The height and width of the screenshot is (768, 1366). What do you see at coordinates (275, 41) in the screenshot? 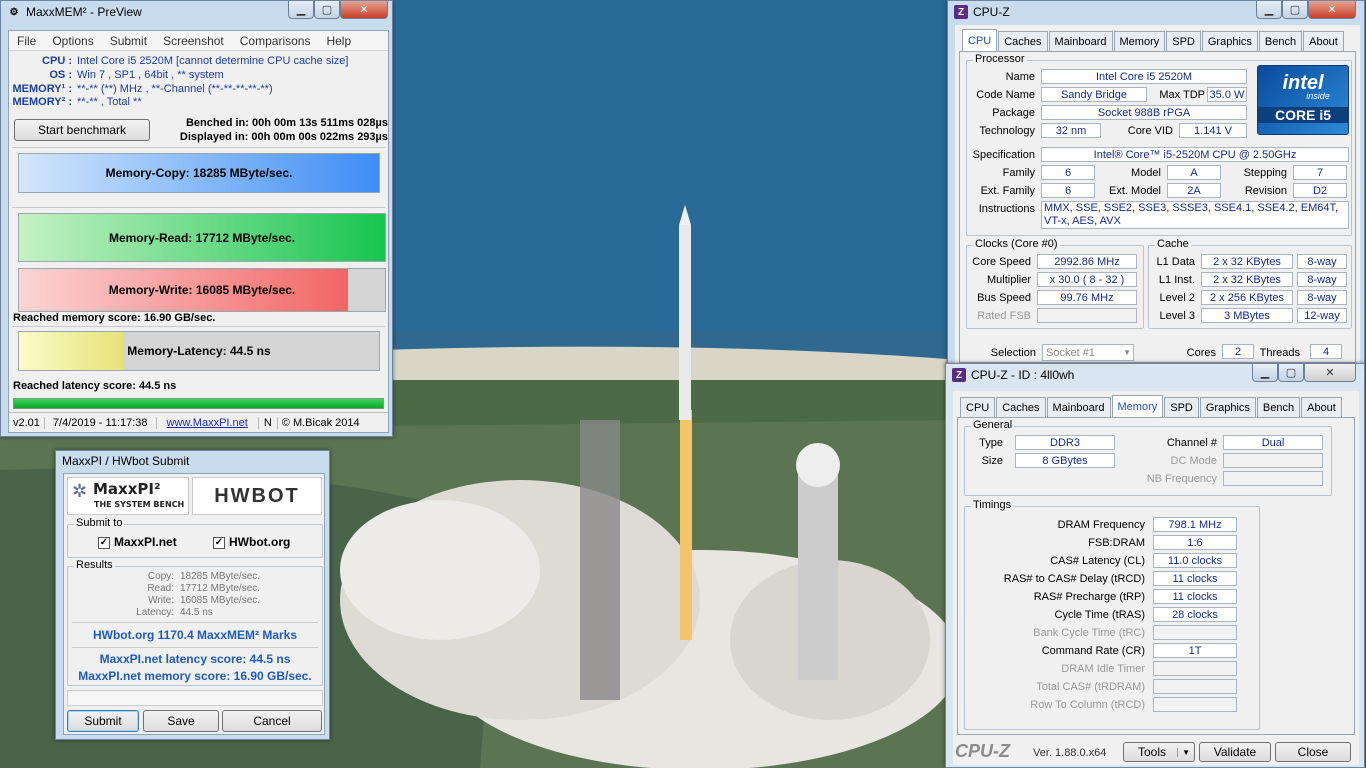
I see `menu-comparisons: Comparisons` at bounding box center [275, 41].